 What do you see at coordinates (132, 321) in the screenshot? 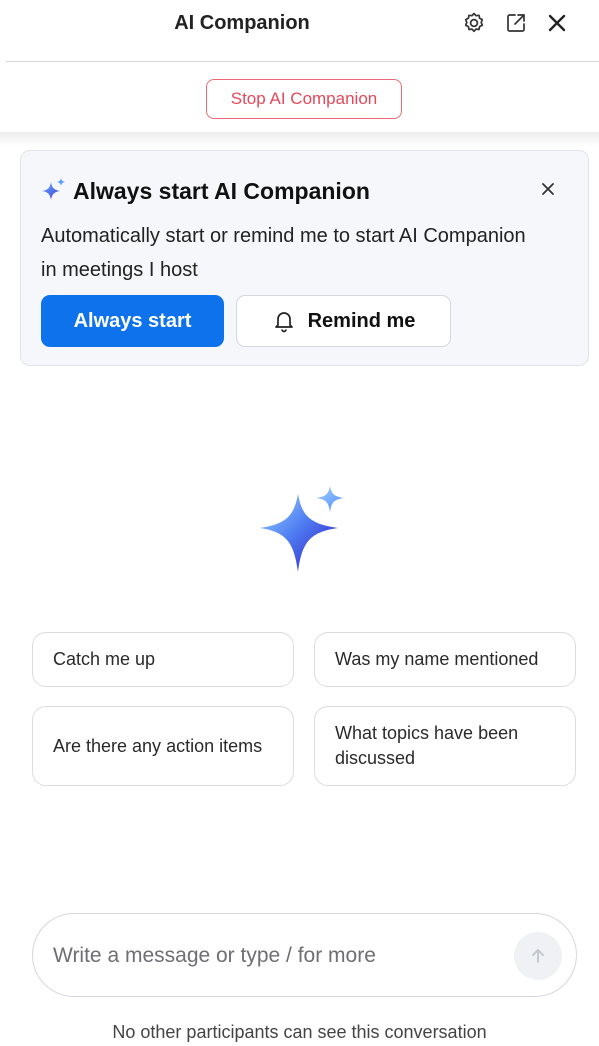
I see `always-start-button: Always start` at bounding box center [132, 321].